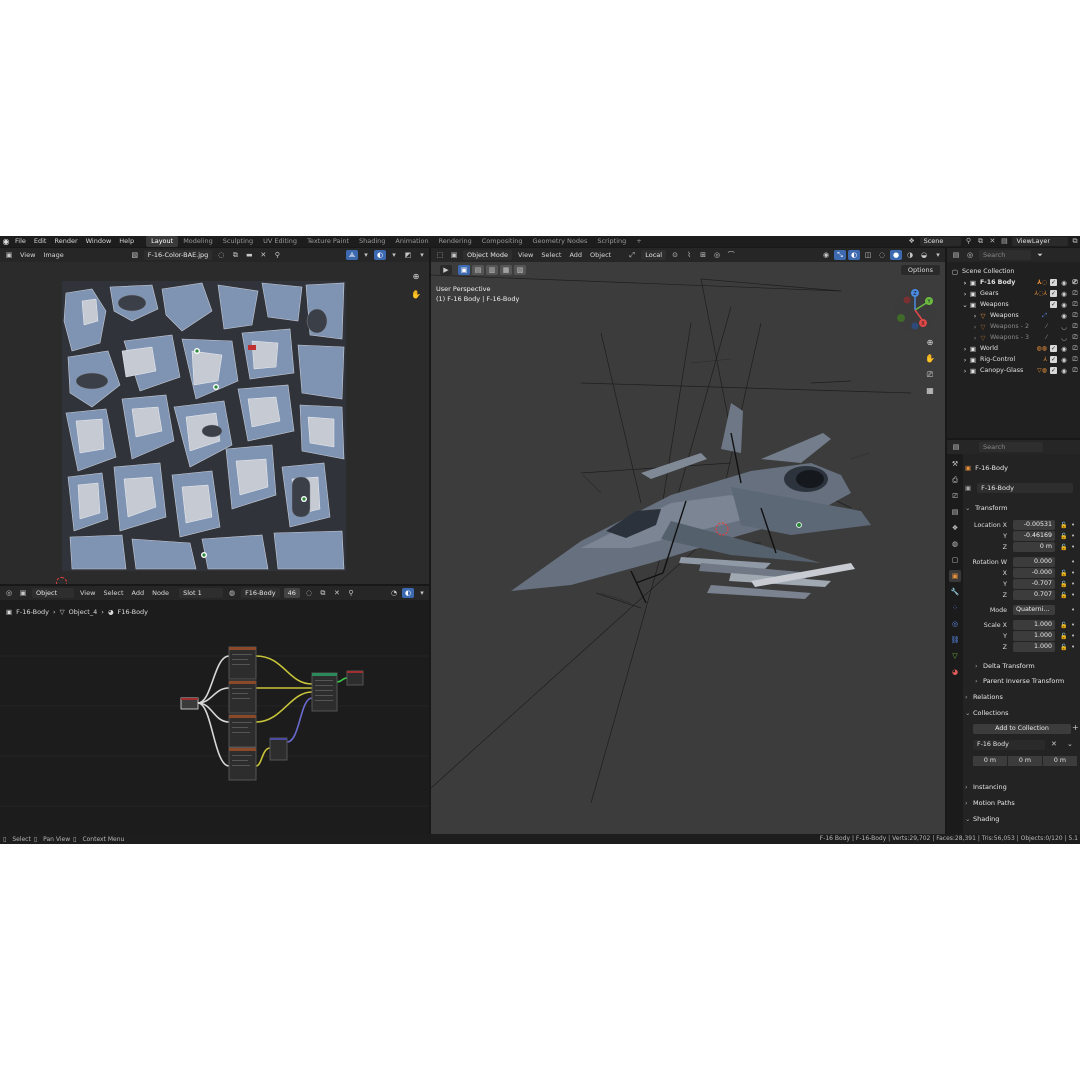  I want to click on menu-window: Window, so click(99, 241).